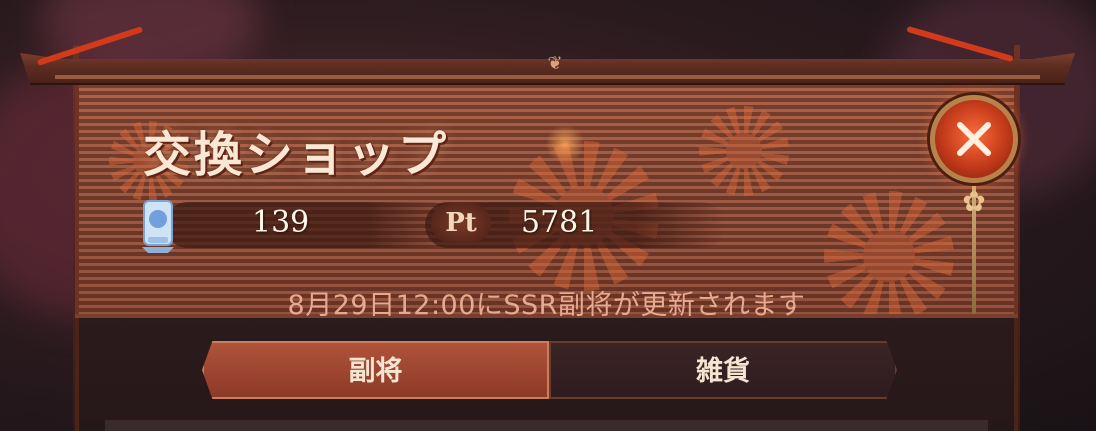 This screenshot has height=431, width=1096. I want to click on ticket-icon, so click(158, 224).